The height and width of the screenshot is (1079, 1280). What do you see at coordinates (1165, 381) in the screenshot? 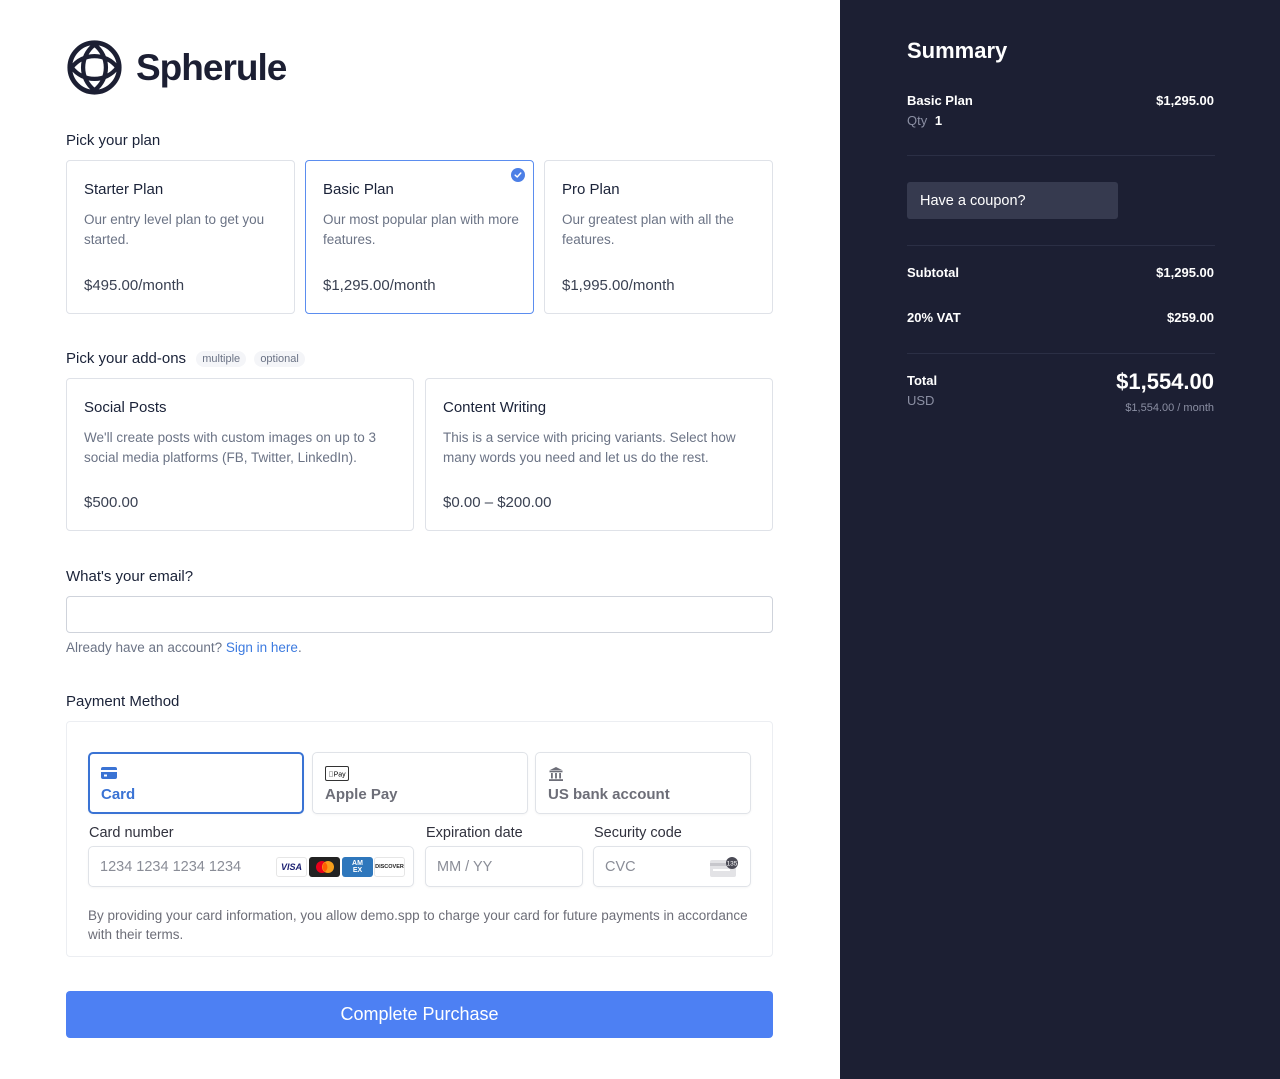
I see `total-amount: $1,554.00` at bounding box center [1165, 381].